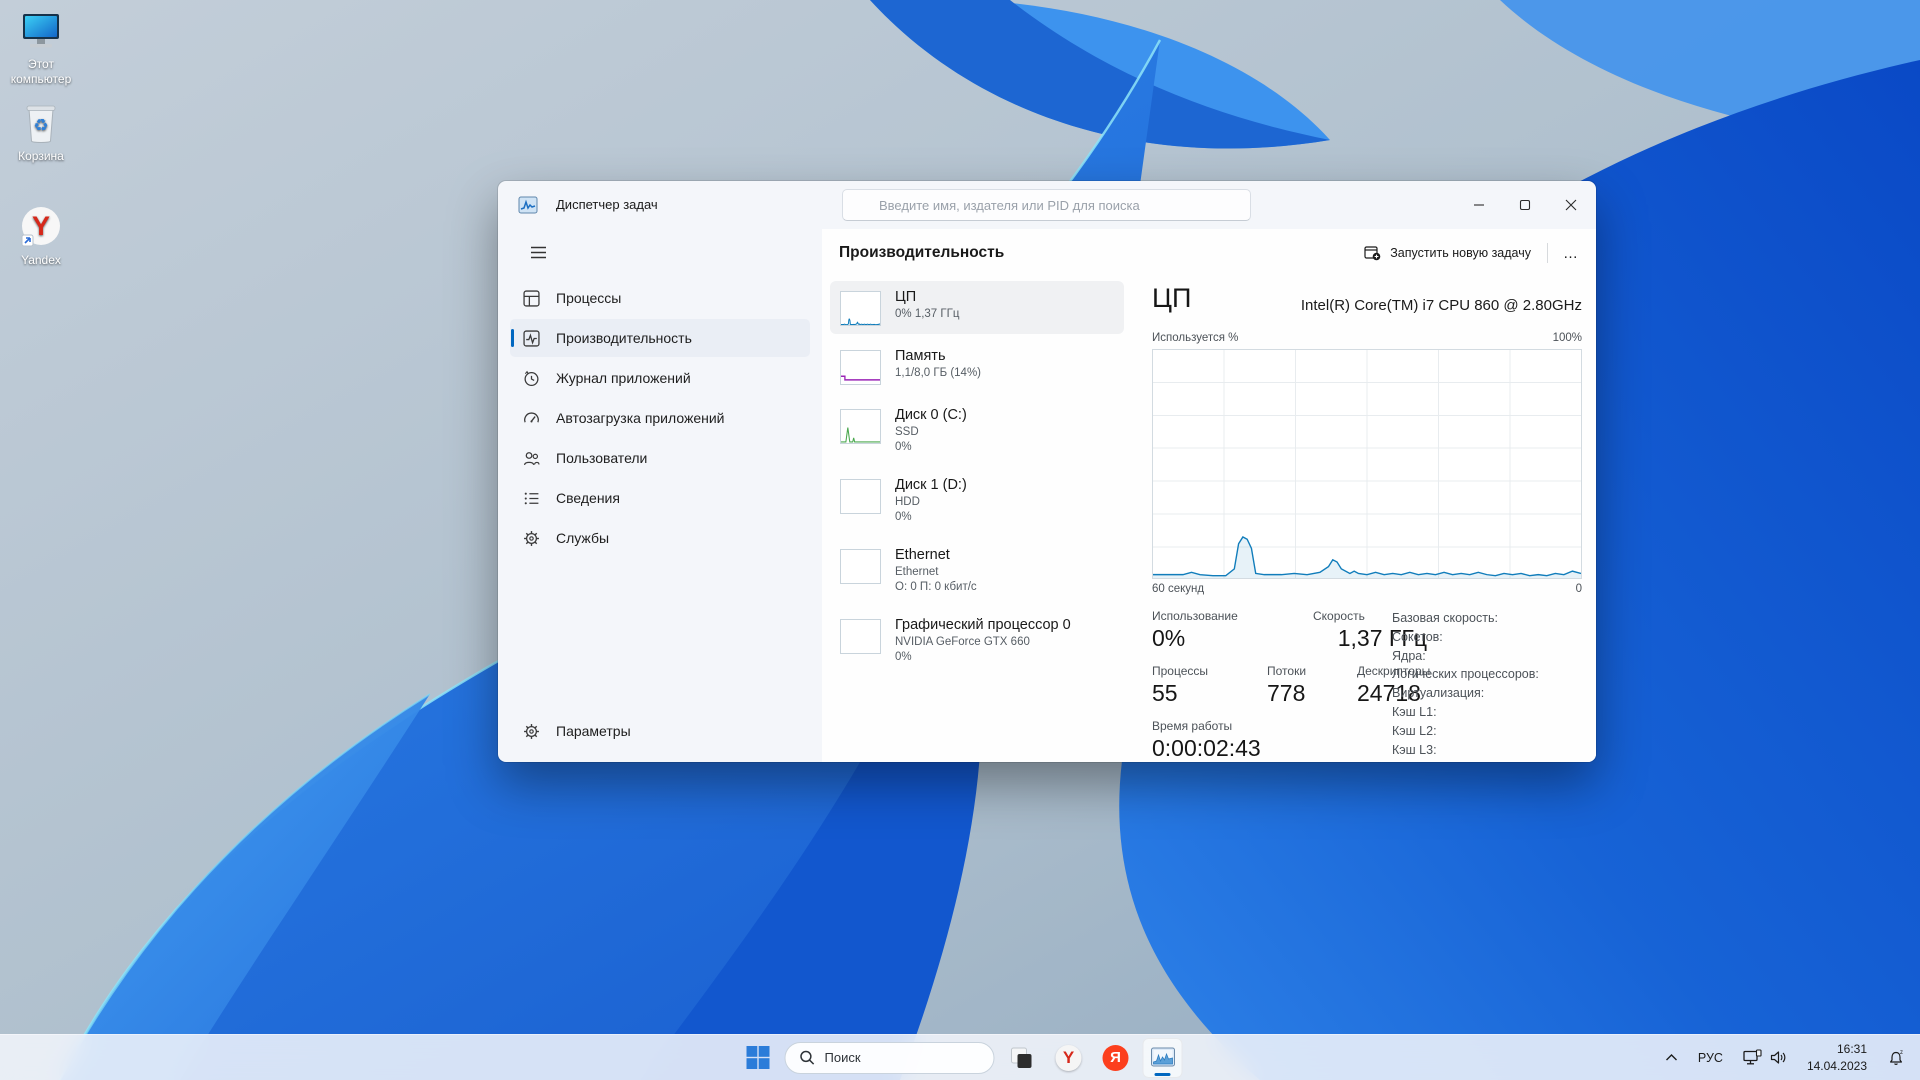  What do you see at coordinates (1286, 693) in the screenshot?
I see `threads-value: 778` at bounding box center [1286, 693].